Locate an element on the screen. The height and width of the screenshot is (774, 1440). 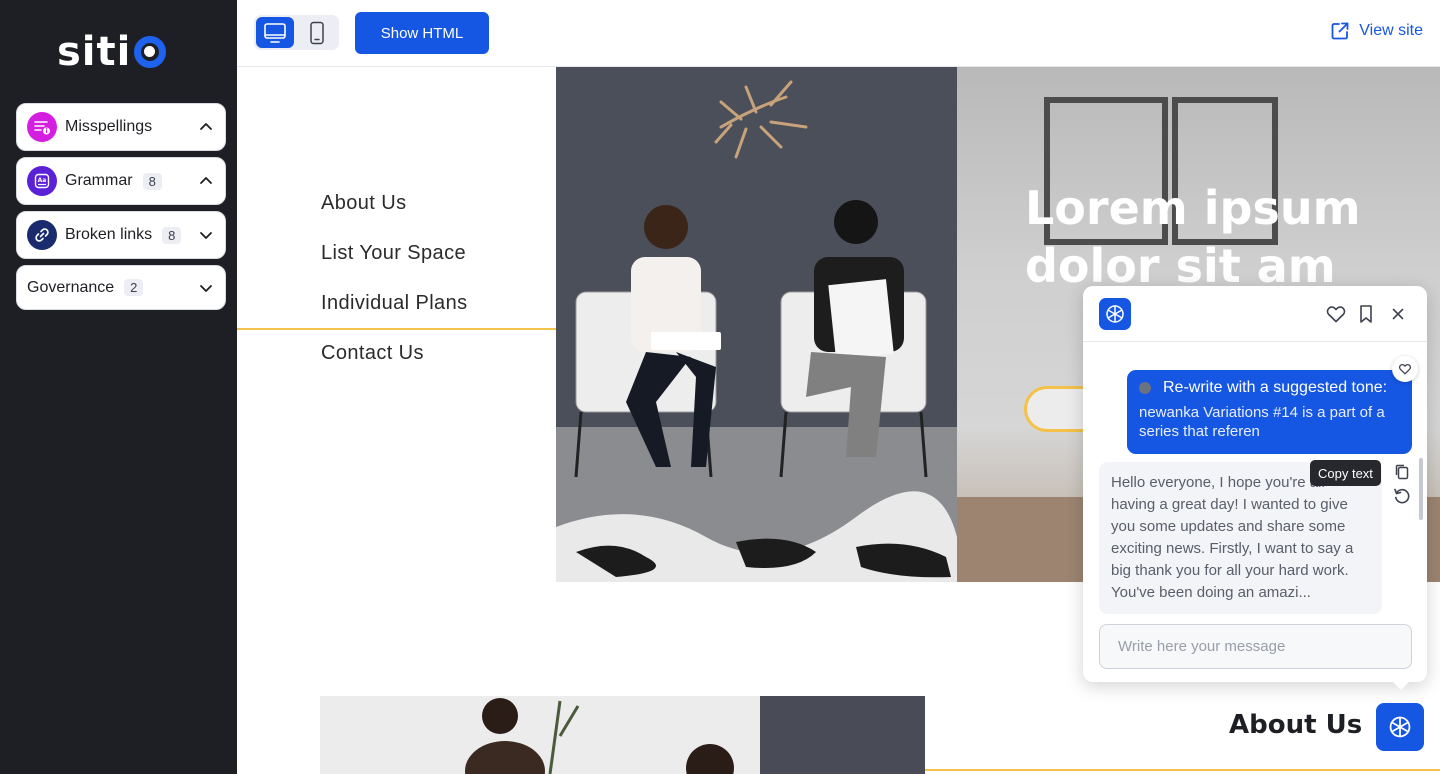
desktop-icon is located at coordinates (275, 32).